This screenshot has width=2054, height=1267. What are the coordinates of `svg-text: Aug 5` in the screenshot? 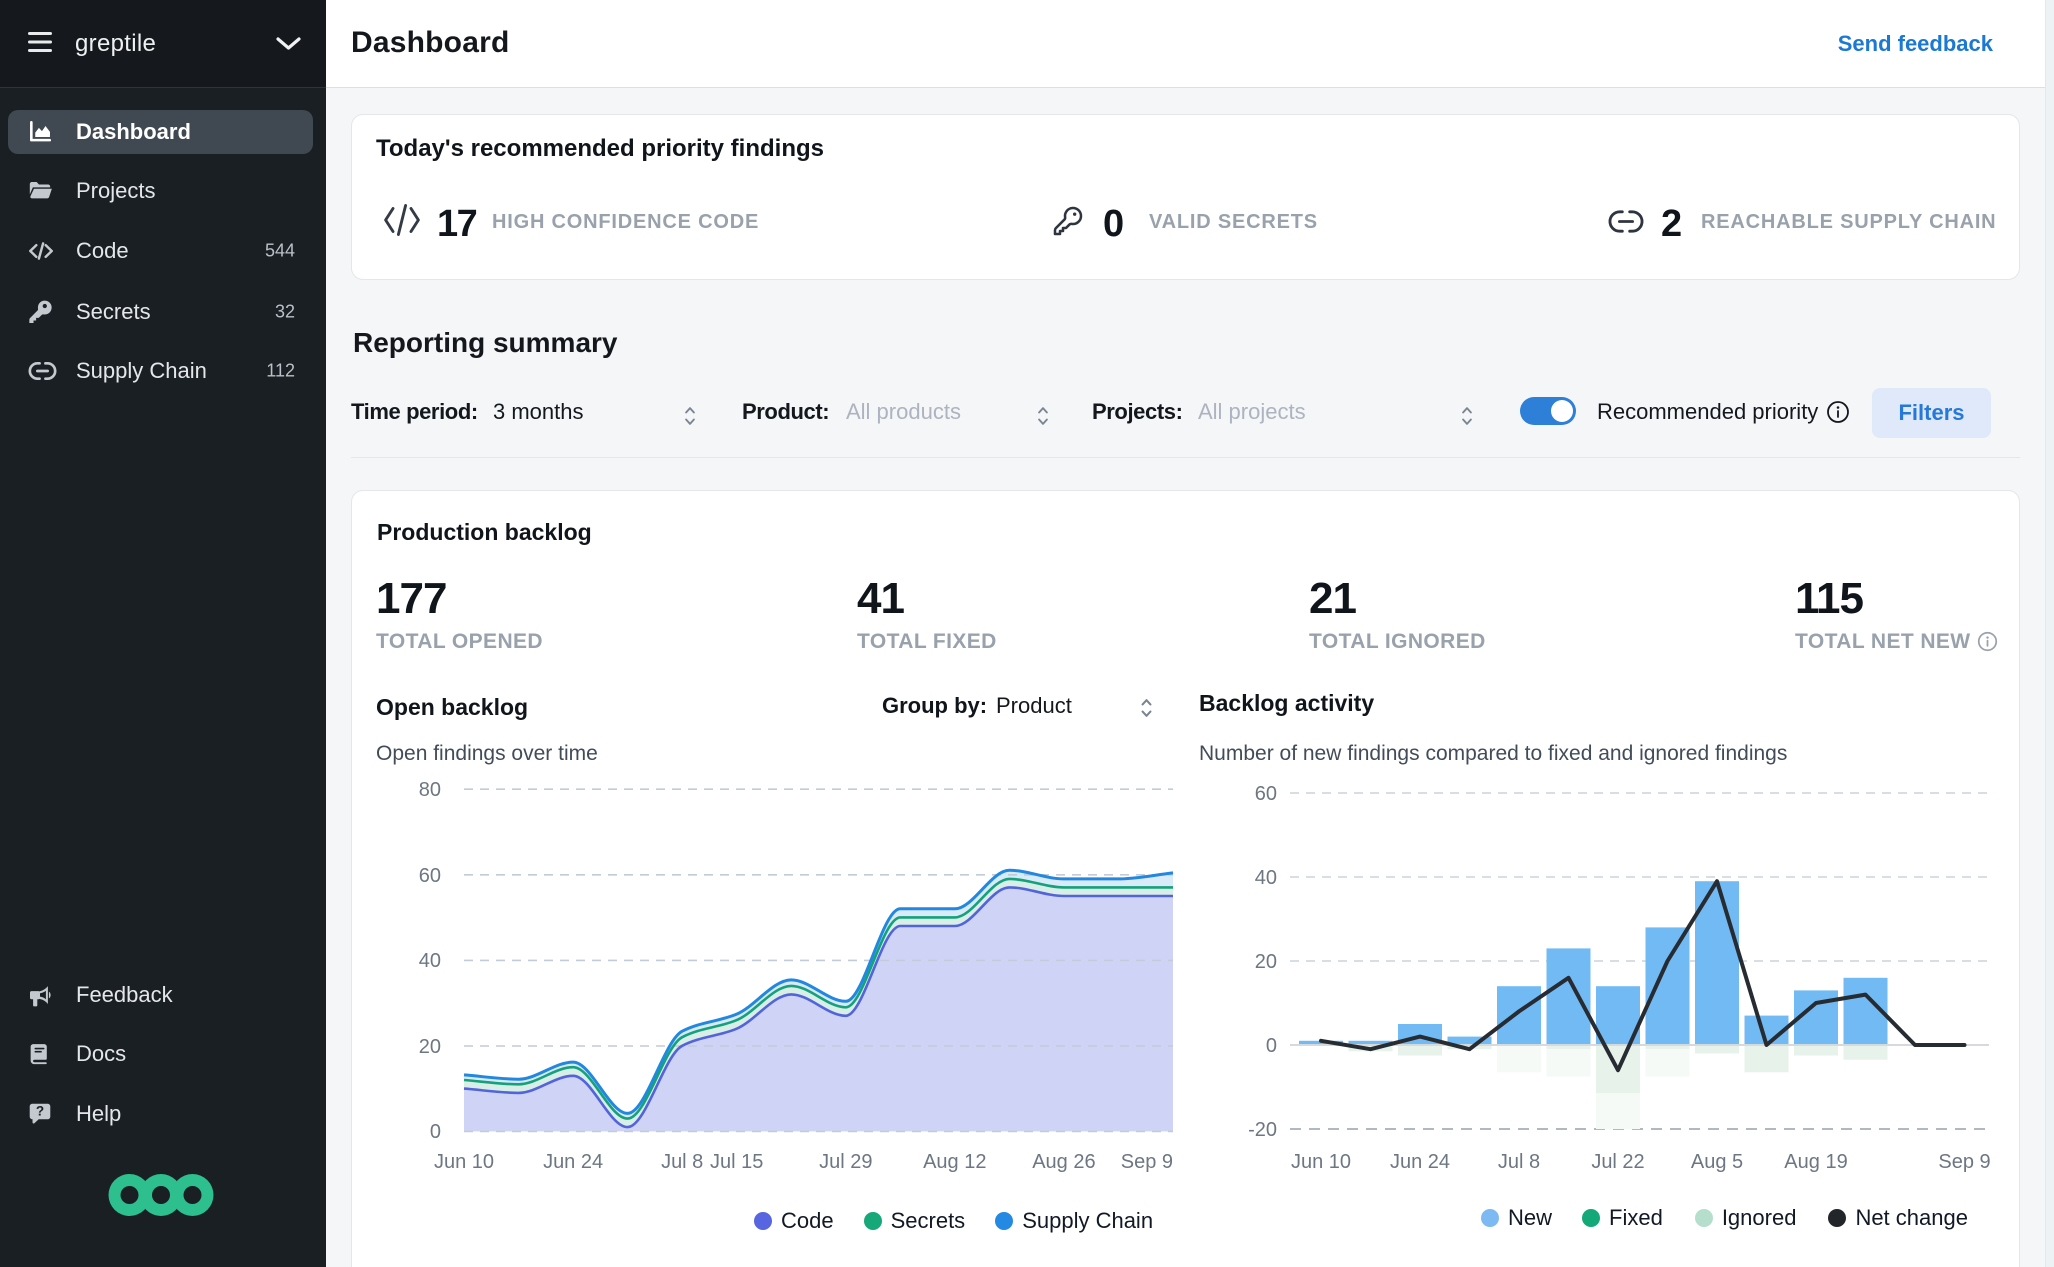 It's located at (1717, 1162).